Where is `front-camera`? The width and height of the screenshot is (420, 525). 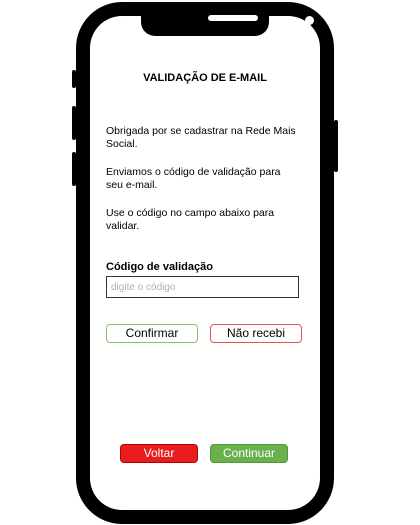
front-camera is located at coordinates (309, 20).